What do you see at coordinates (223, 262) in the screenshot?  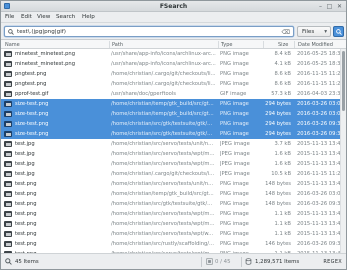 I see `selection-count: 0 / 45` at bounding box center [223, 262].